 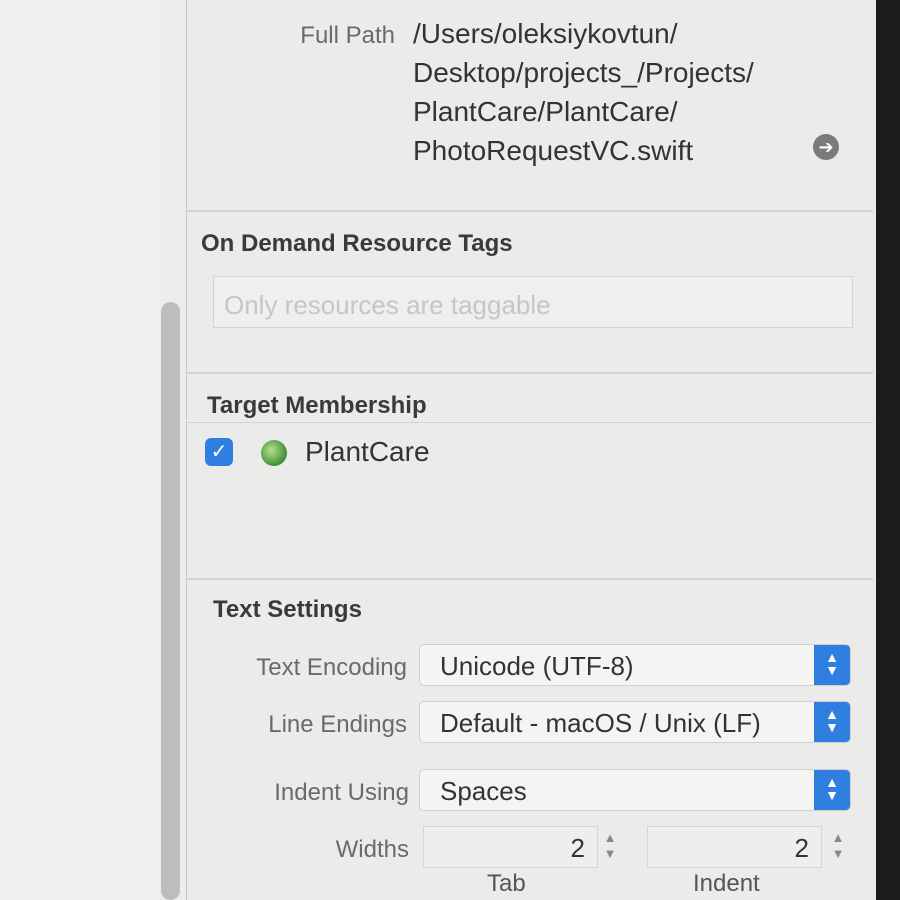 I want to click on tab-width-stepper-icon: ▲ ▼, so click(x=610, y=847).